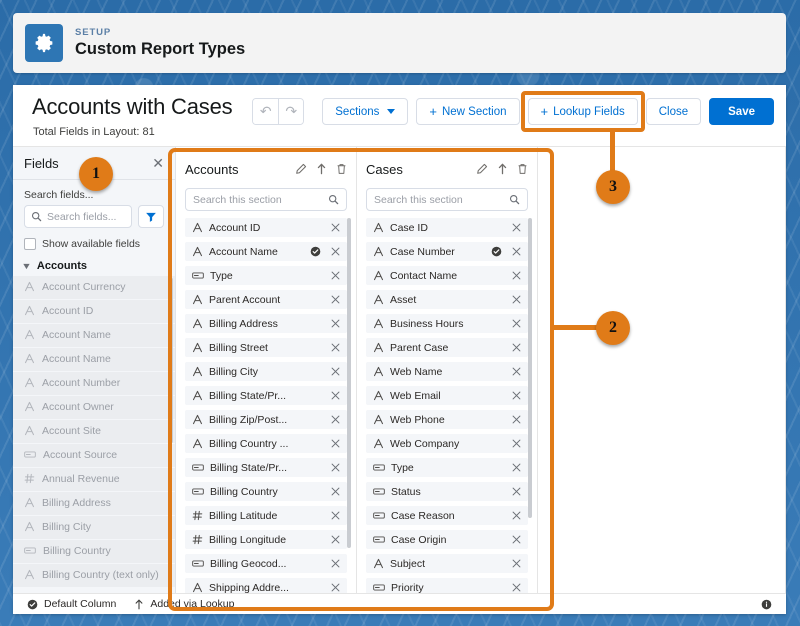 The width and height of the screenshot is (800, 626). Describe the element at coordinates (266, 491) in the screenshot. I see `section-field-row: Billing Country` at that location.